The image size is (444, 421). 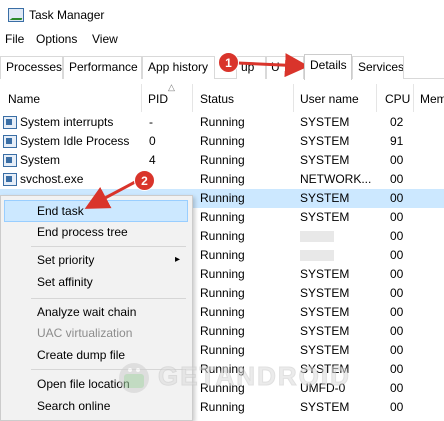 What do you see at coordinates (254, 376) in the screenshot?
I see `watermark-text: GETANDROID` at bounding box center [254, 376].